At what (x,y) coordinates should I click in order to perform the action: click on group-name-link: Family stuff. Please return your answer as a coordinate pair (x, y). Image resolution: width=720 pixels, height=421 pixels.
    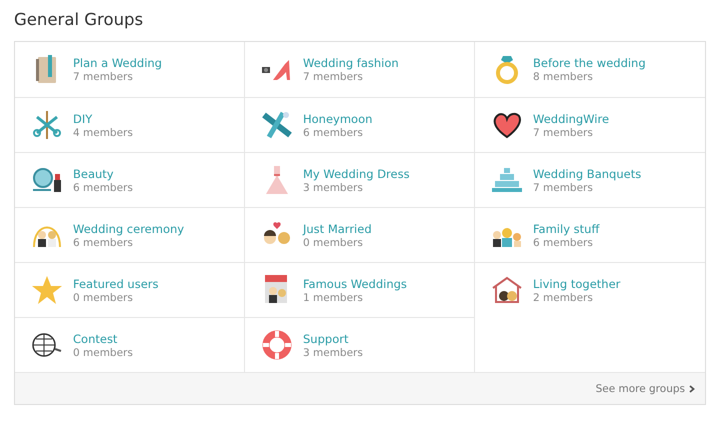
    Looking at the image, I should click on (566, 229).